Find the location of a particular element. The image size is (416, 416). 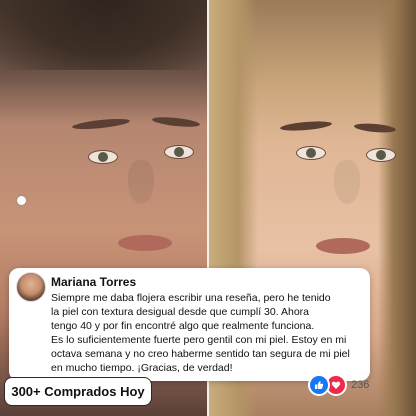

like-icon is located at coordinates (319, 385).